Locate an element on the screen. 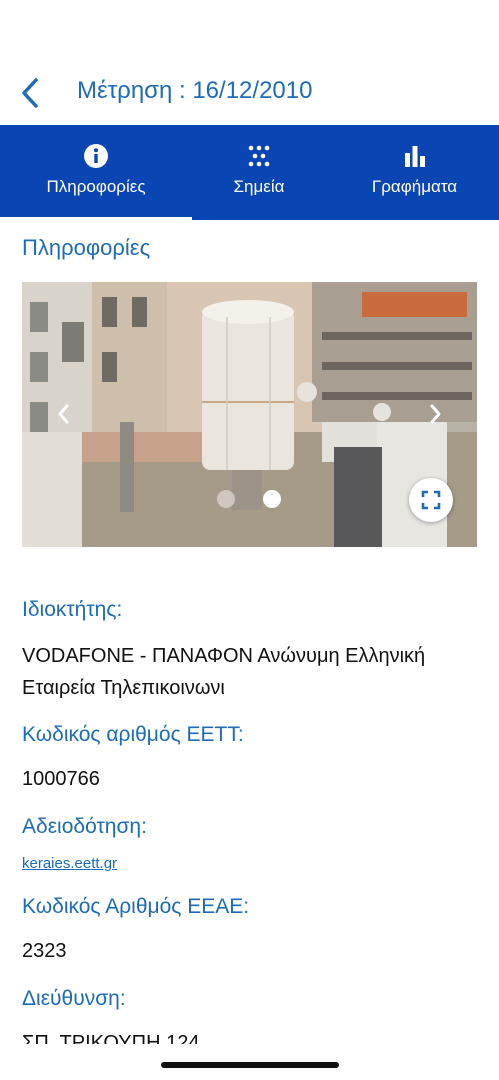  previous-photo-button is located at coordinates (64, 414).